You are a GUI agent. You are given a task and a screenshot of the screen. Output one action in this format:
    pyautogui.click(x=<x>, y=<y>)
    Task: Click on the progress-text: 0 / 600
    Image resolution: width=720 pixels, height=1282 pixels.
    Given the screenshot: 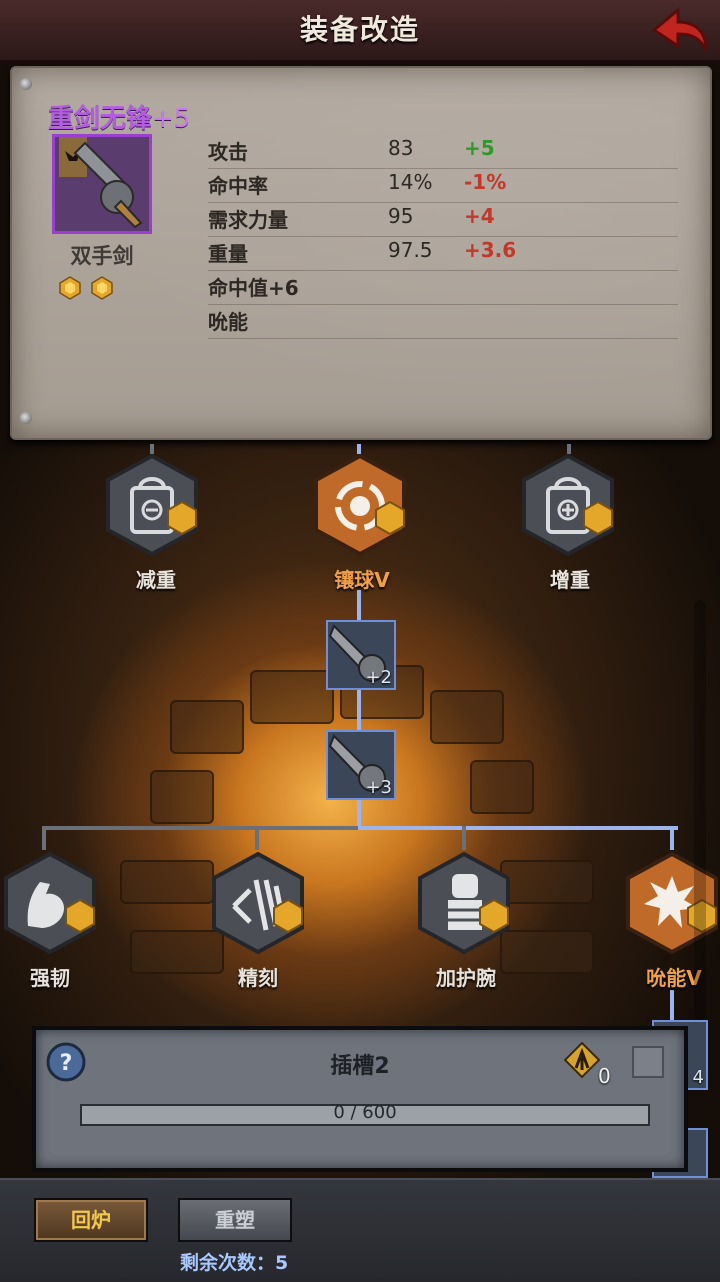 What is the action you would take?
    pyautogui.click(x=365, y=1112)
    